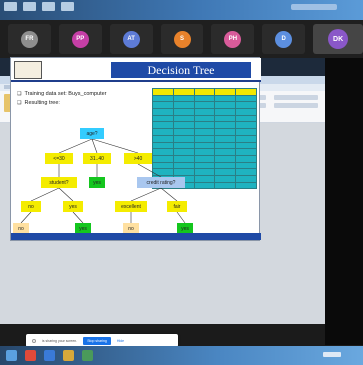  I want to click on tree-branch-label: excellent, so click(131, 206).